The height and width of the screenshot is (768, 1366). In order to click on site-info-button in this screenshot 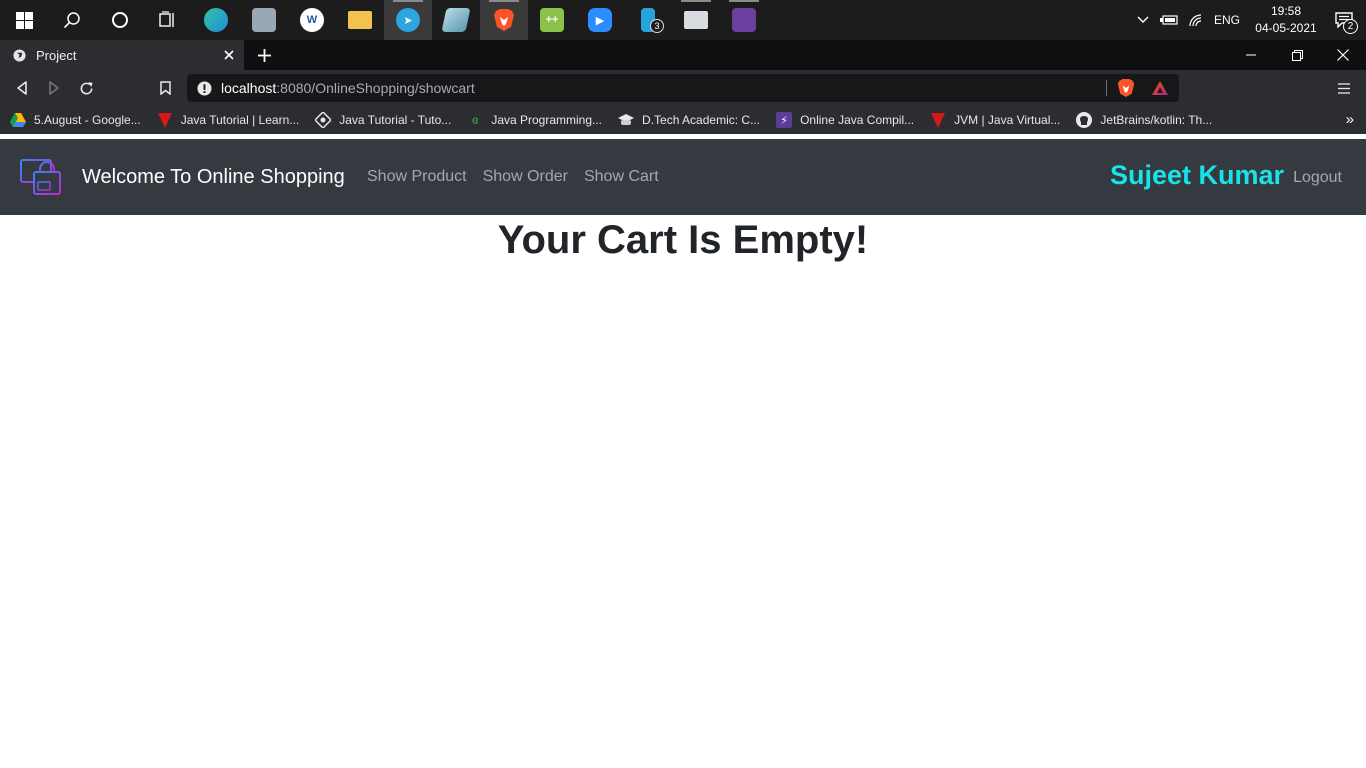, I will do `click(204, 88)`.